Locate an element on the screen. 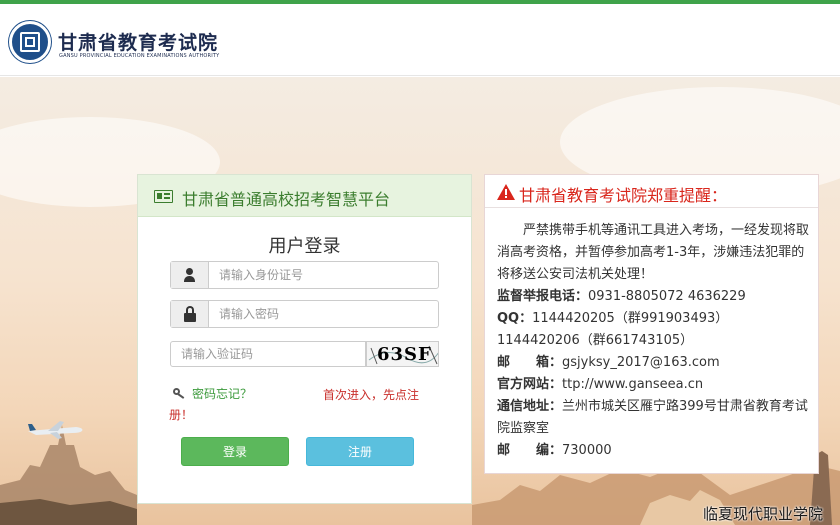  postcode-value: 730000 is located at coordinates (587, 450).